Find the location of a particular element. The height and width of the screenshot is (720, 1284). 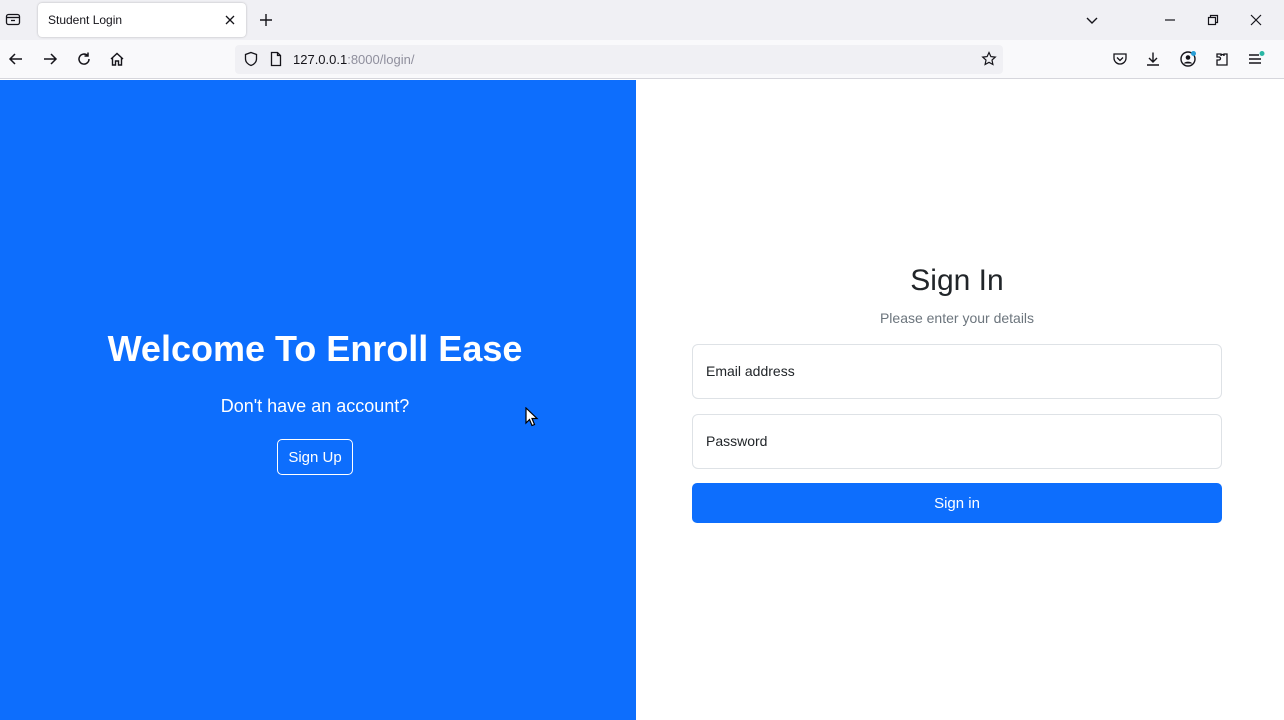

sign-in-button: Sign in is located at coordinates (957, 503).